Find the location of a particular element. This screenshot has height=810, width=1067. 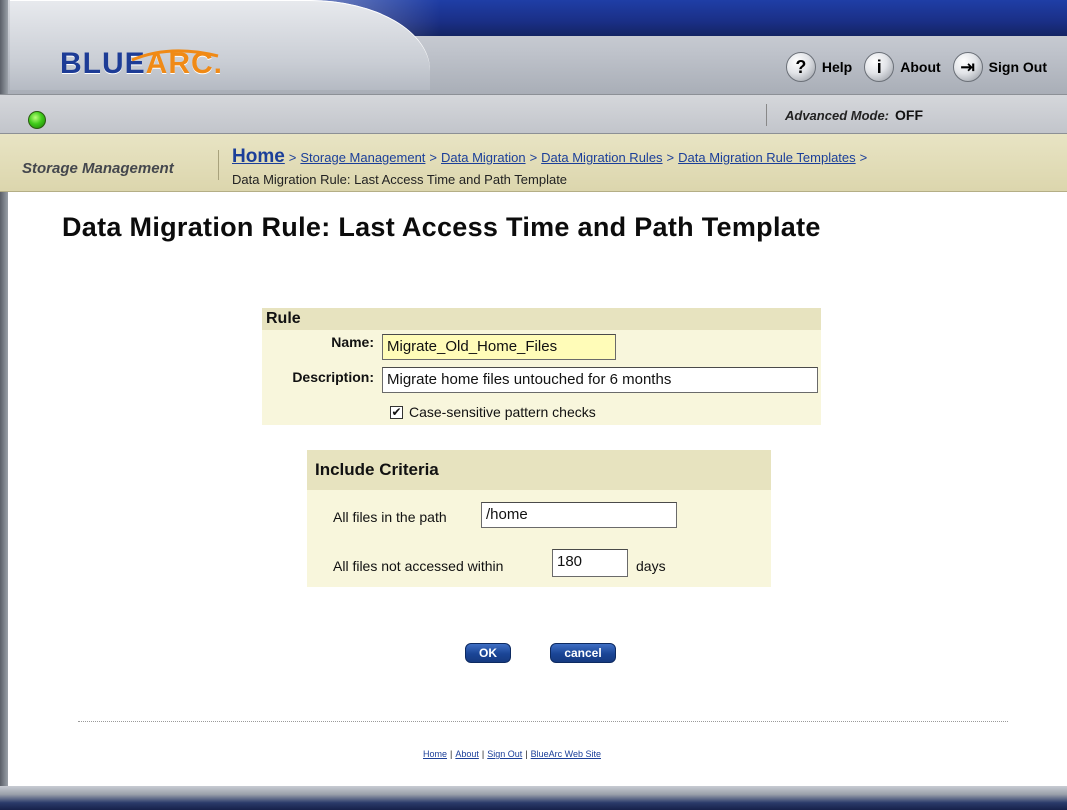

rule-heading: Rule is located at coordinates (541, 319).